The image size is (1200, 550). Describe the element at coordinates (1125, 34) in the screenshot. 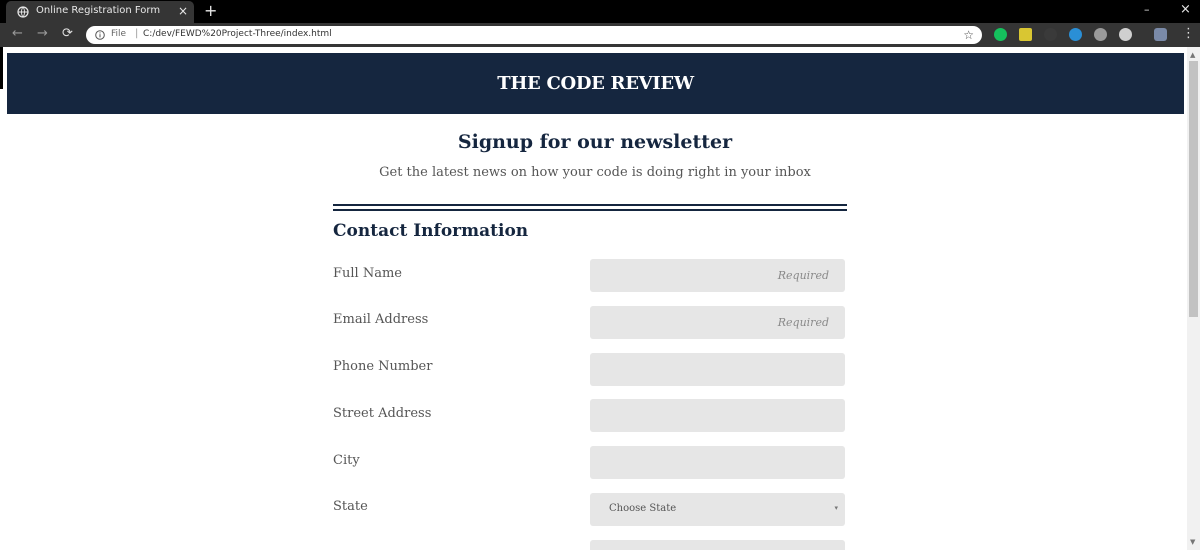

I see `bug-extension-icon` at that location.